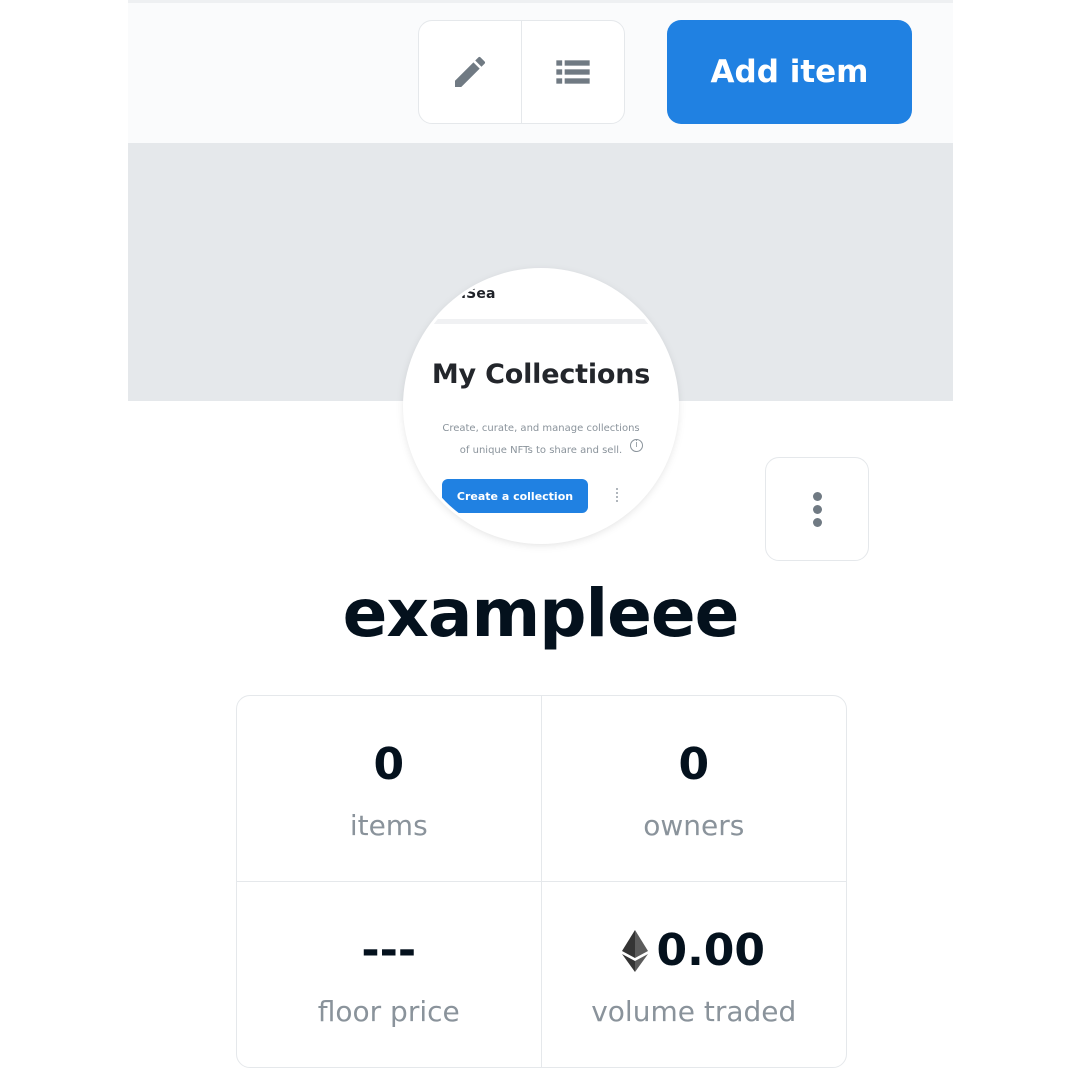 This screenshot has width=1080, height=1079. What do you see at coordinates (711, 951) in the screenshot?
I see `stat-value: 0.00` at bounding box center [711, 951].